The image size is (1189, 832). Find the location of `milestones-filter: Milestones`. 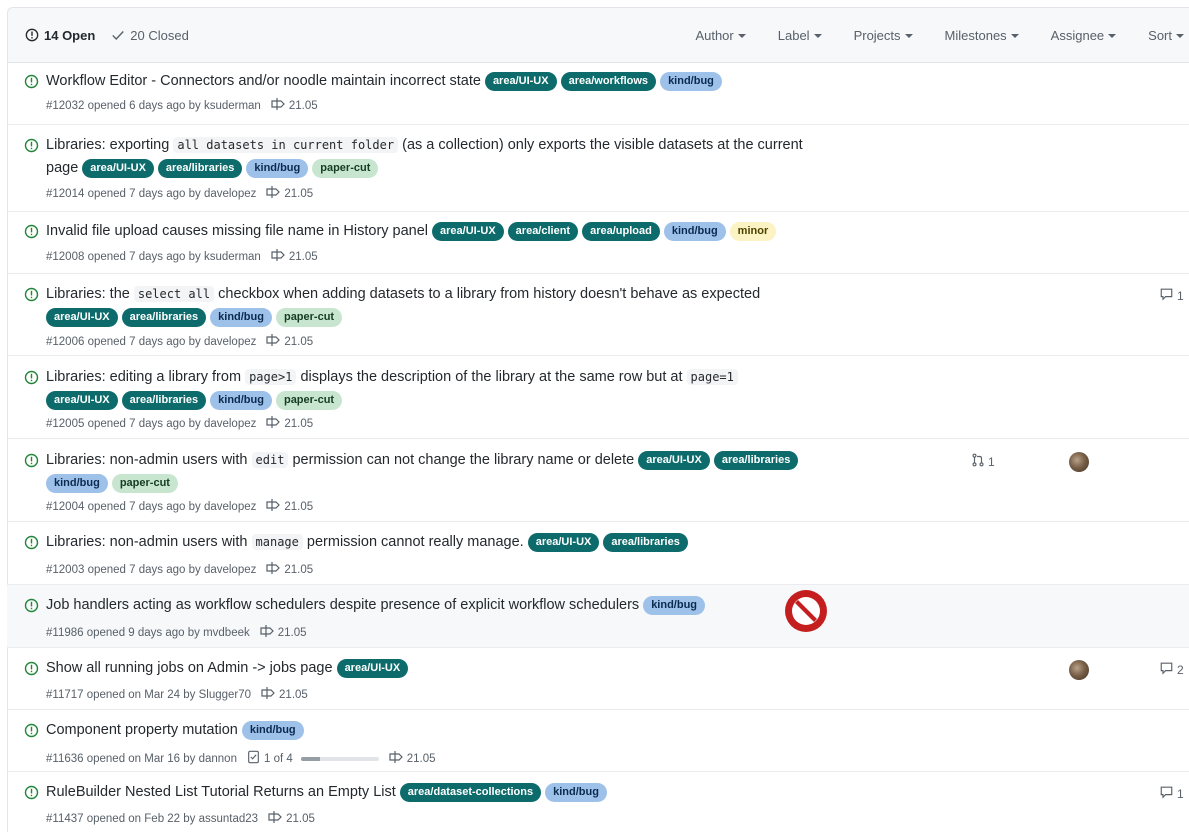

milestones-filter: Milestones is located at coordinates (982, 35).